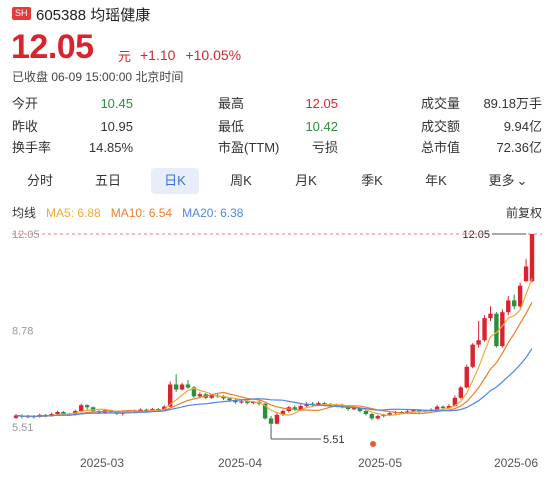 Image resolution: width=554 pixels, height=477 pixels. I want to click on tab-label: 五日, so click(107, 180).